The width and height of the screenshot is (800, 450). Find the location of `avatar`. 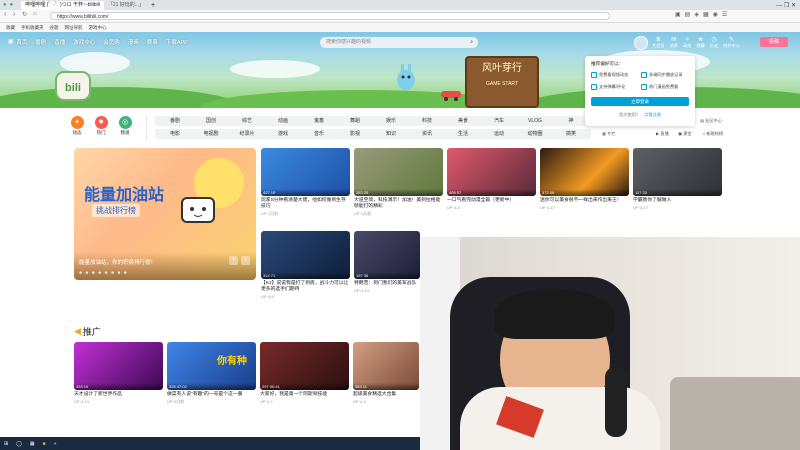

avatar is located at coordinates (641, 43).